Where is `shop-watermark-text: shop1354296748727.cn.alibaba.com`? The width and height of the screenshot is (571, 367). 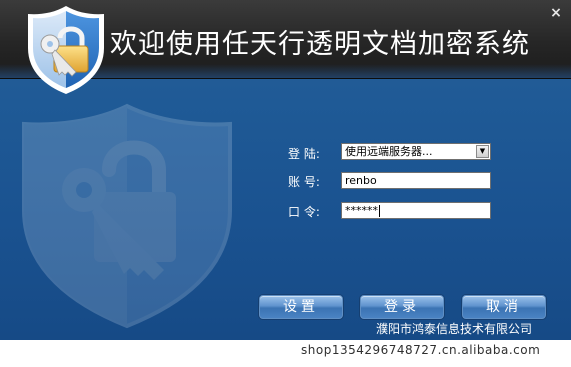 shop-watermark-text: shop1354296748727.cn.alibaba.com is located at coordinates (421, 350).